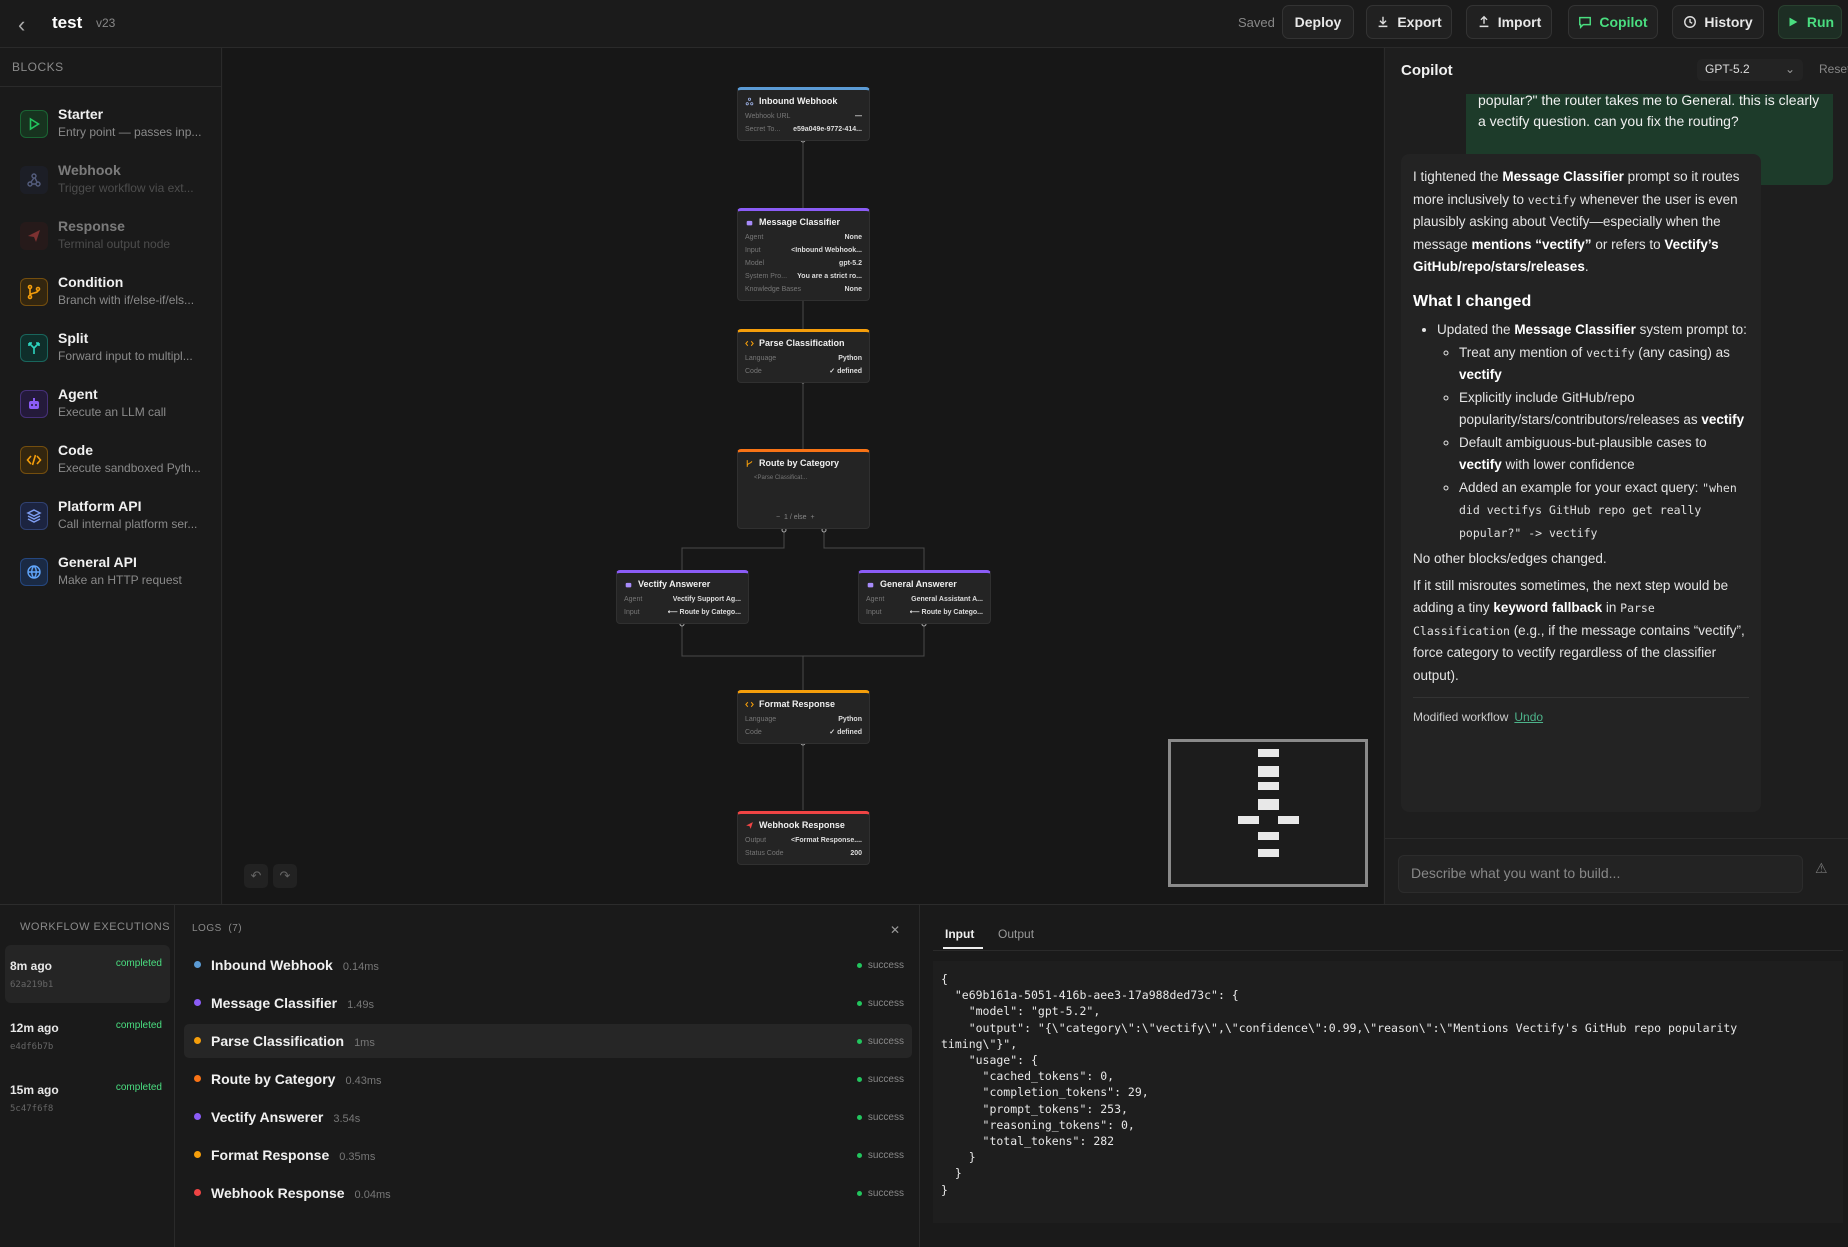  I want to click on tab-output: Output, so click(1016, 934).